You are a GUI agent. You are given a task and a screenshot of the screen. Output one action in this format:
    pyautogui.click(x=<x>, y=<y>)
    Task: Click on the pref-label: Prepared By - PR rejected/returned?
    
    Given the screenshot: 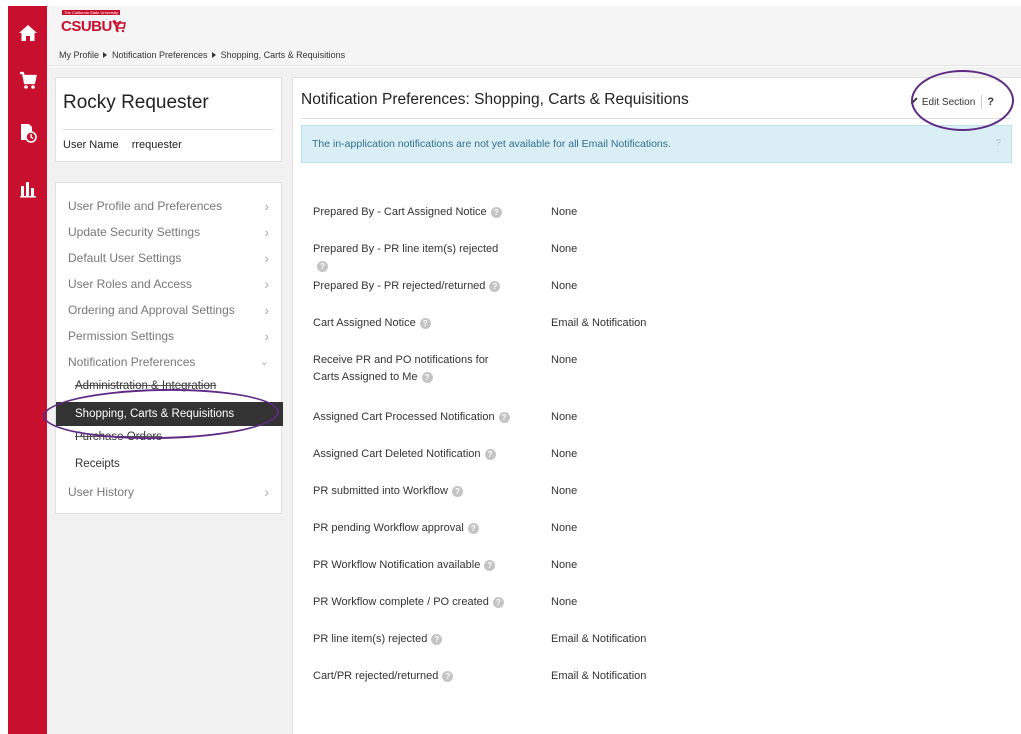 What is the action you would take?
    pyautogui.click(x=413, y=286)
    